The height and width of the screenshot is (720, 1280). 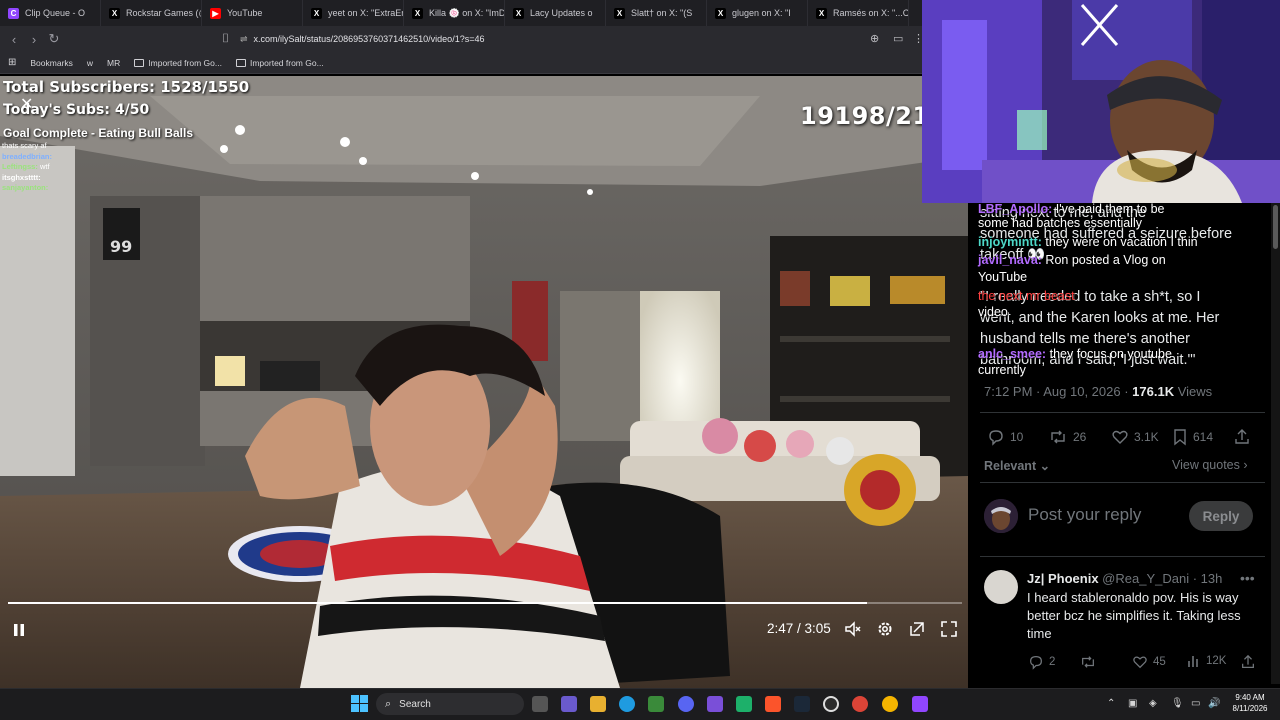 I want to click on bookmark-label: w, so click(x=90, y=62).